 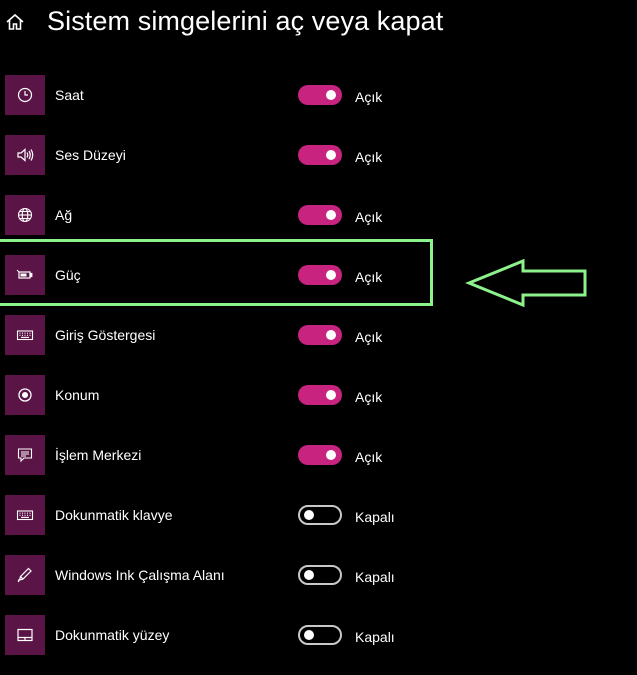 I want to click on action-center-icon-tile, so click(x=25, y=455).